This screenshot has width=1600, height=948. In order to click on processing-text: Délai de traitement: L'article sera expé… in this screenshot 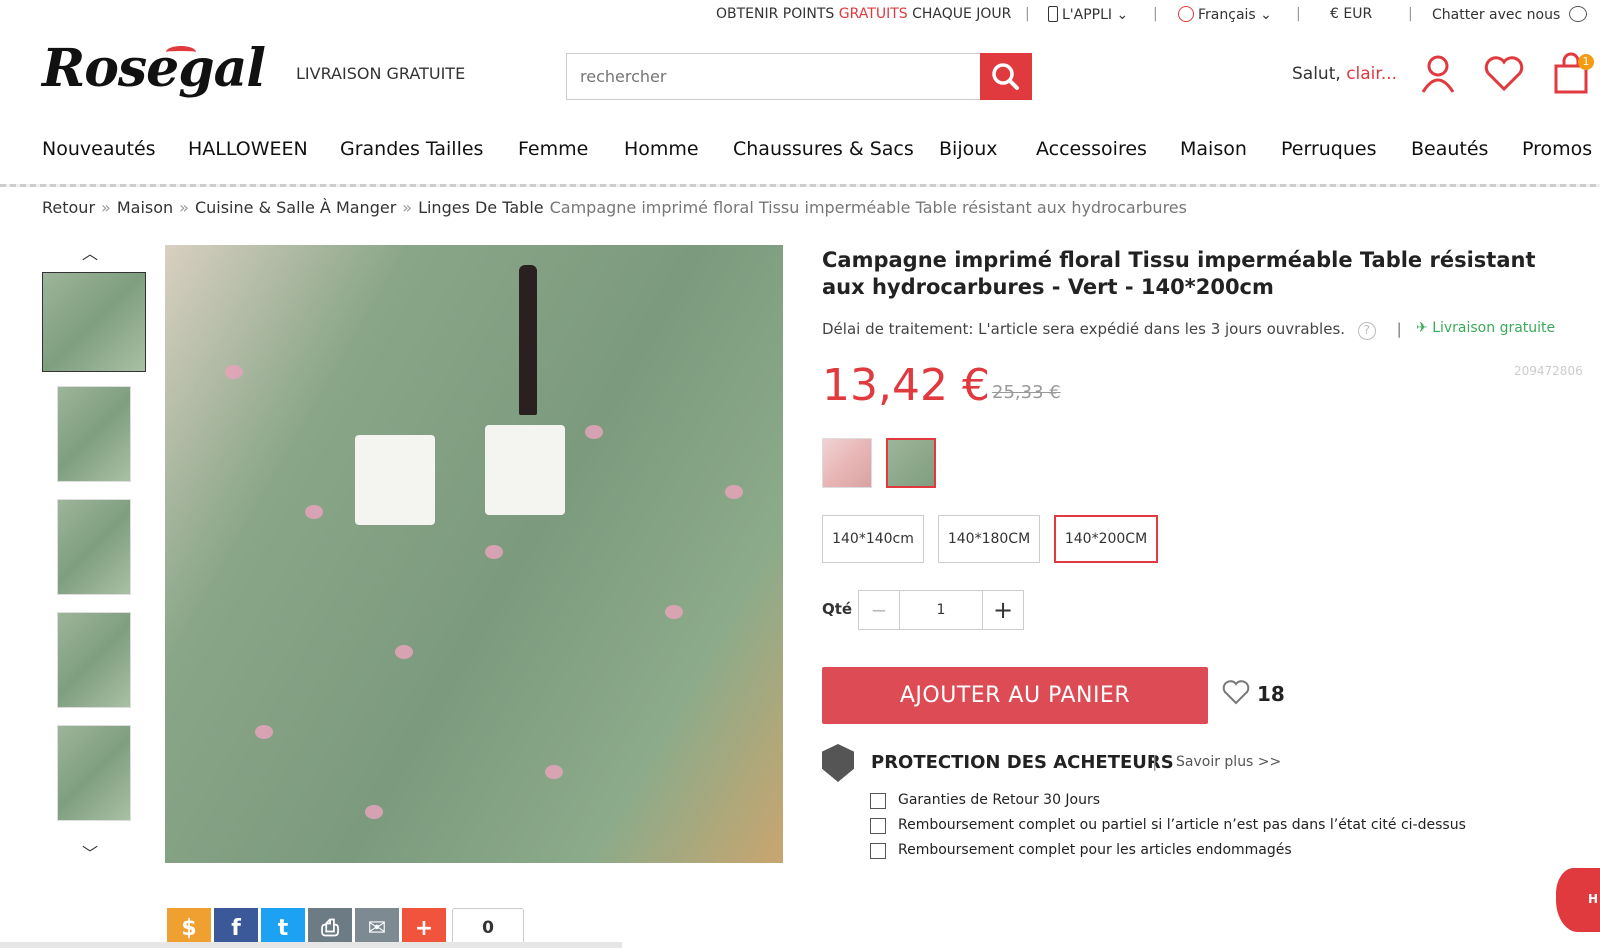, I will do `click(1084, 329)`.